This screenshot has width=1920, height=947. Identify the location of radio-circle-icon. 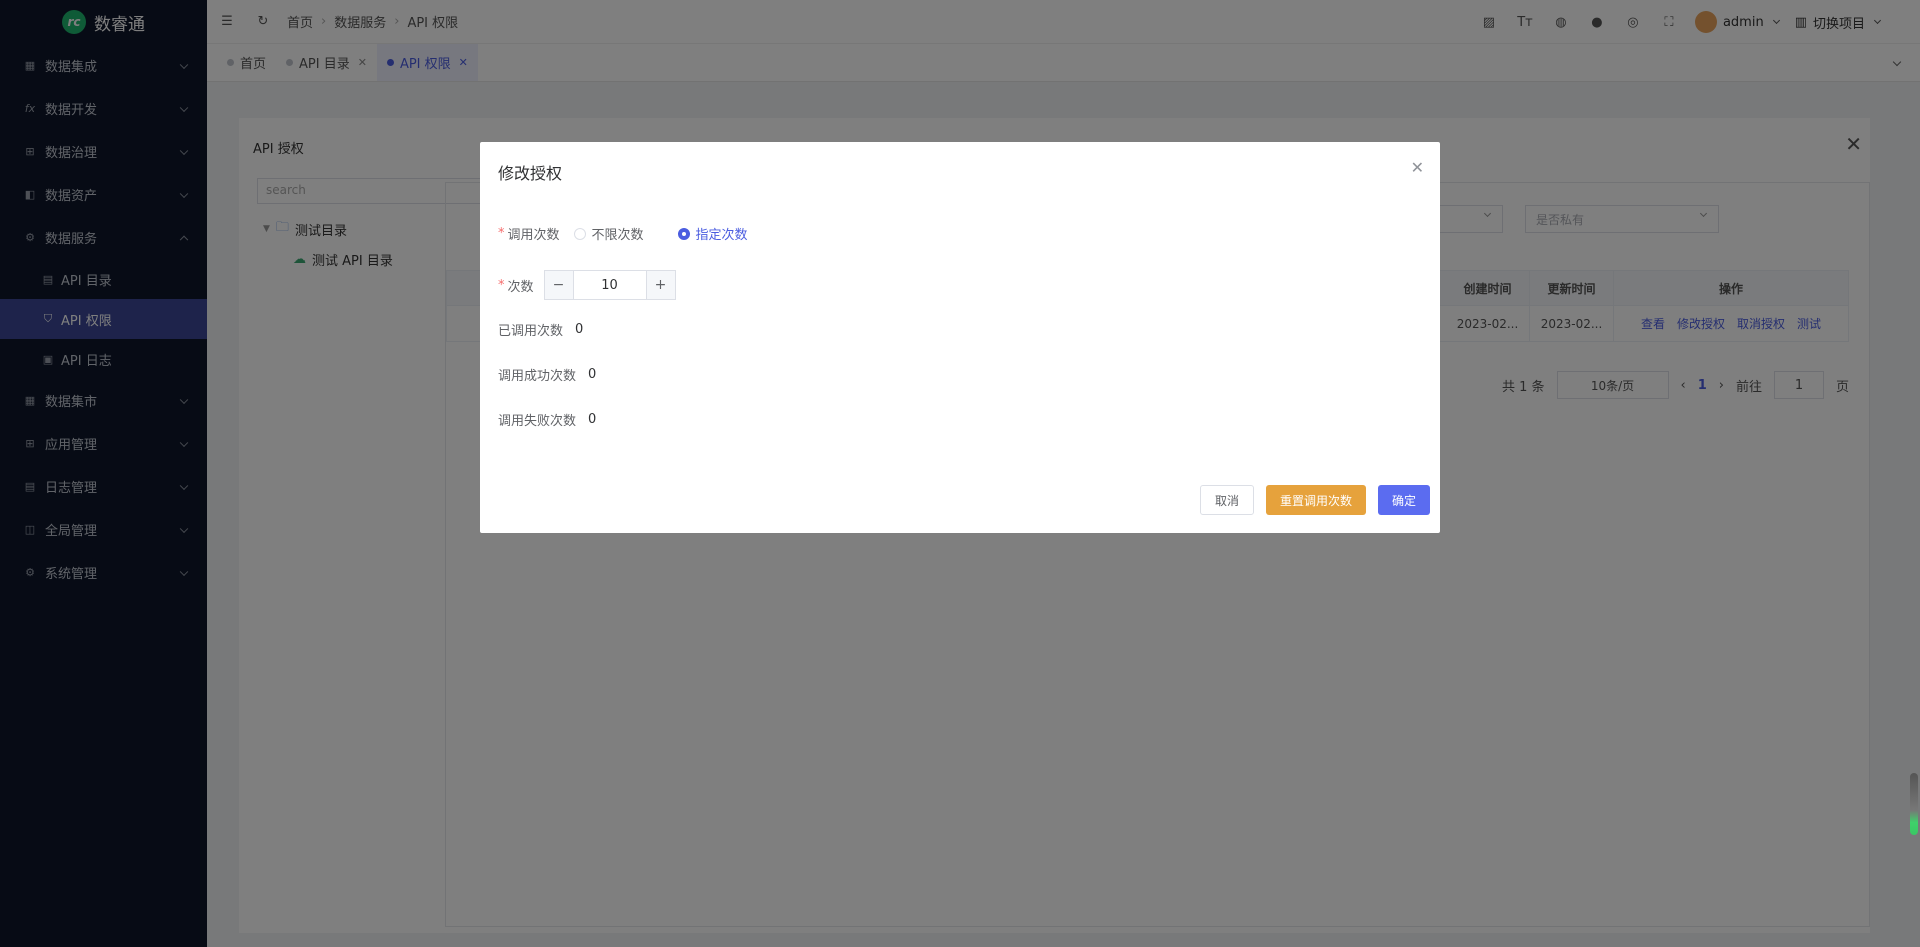
(579, 233).